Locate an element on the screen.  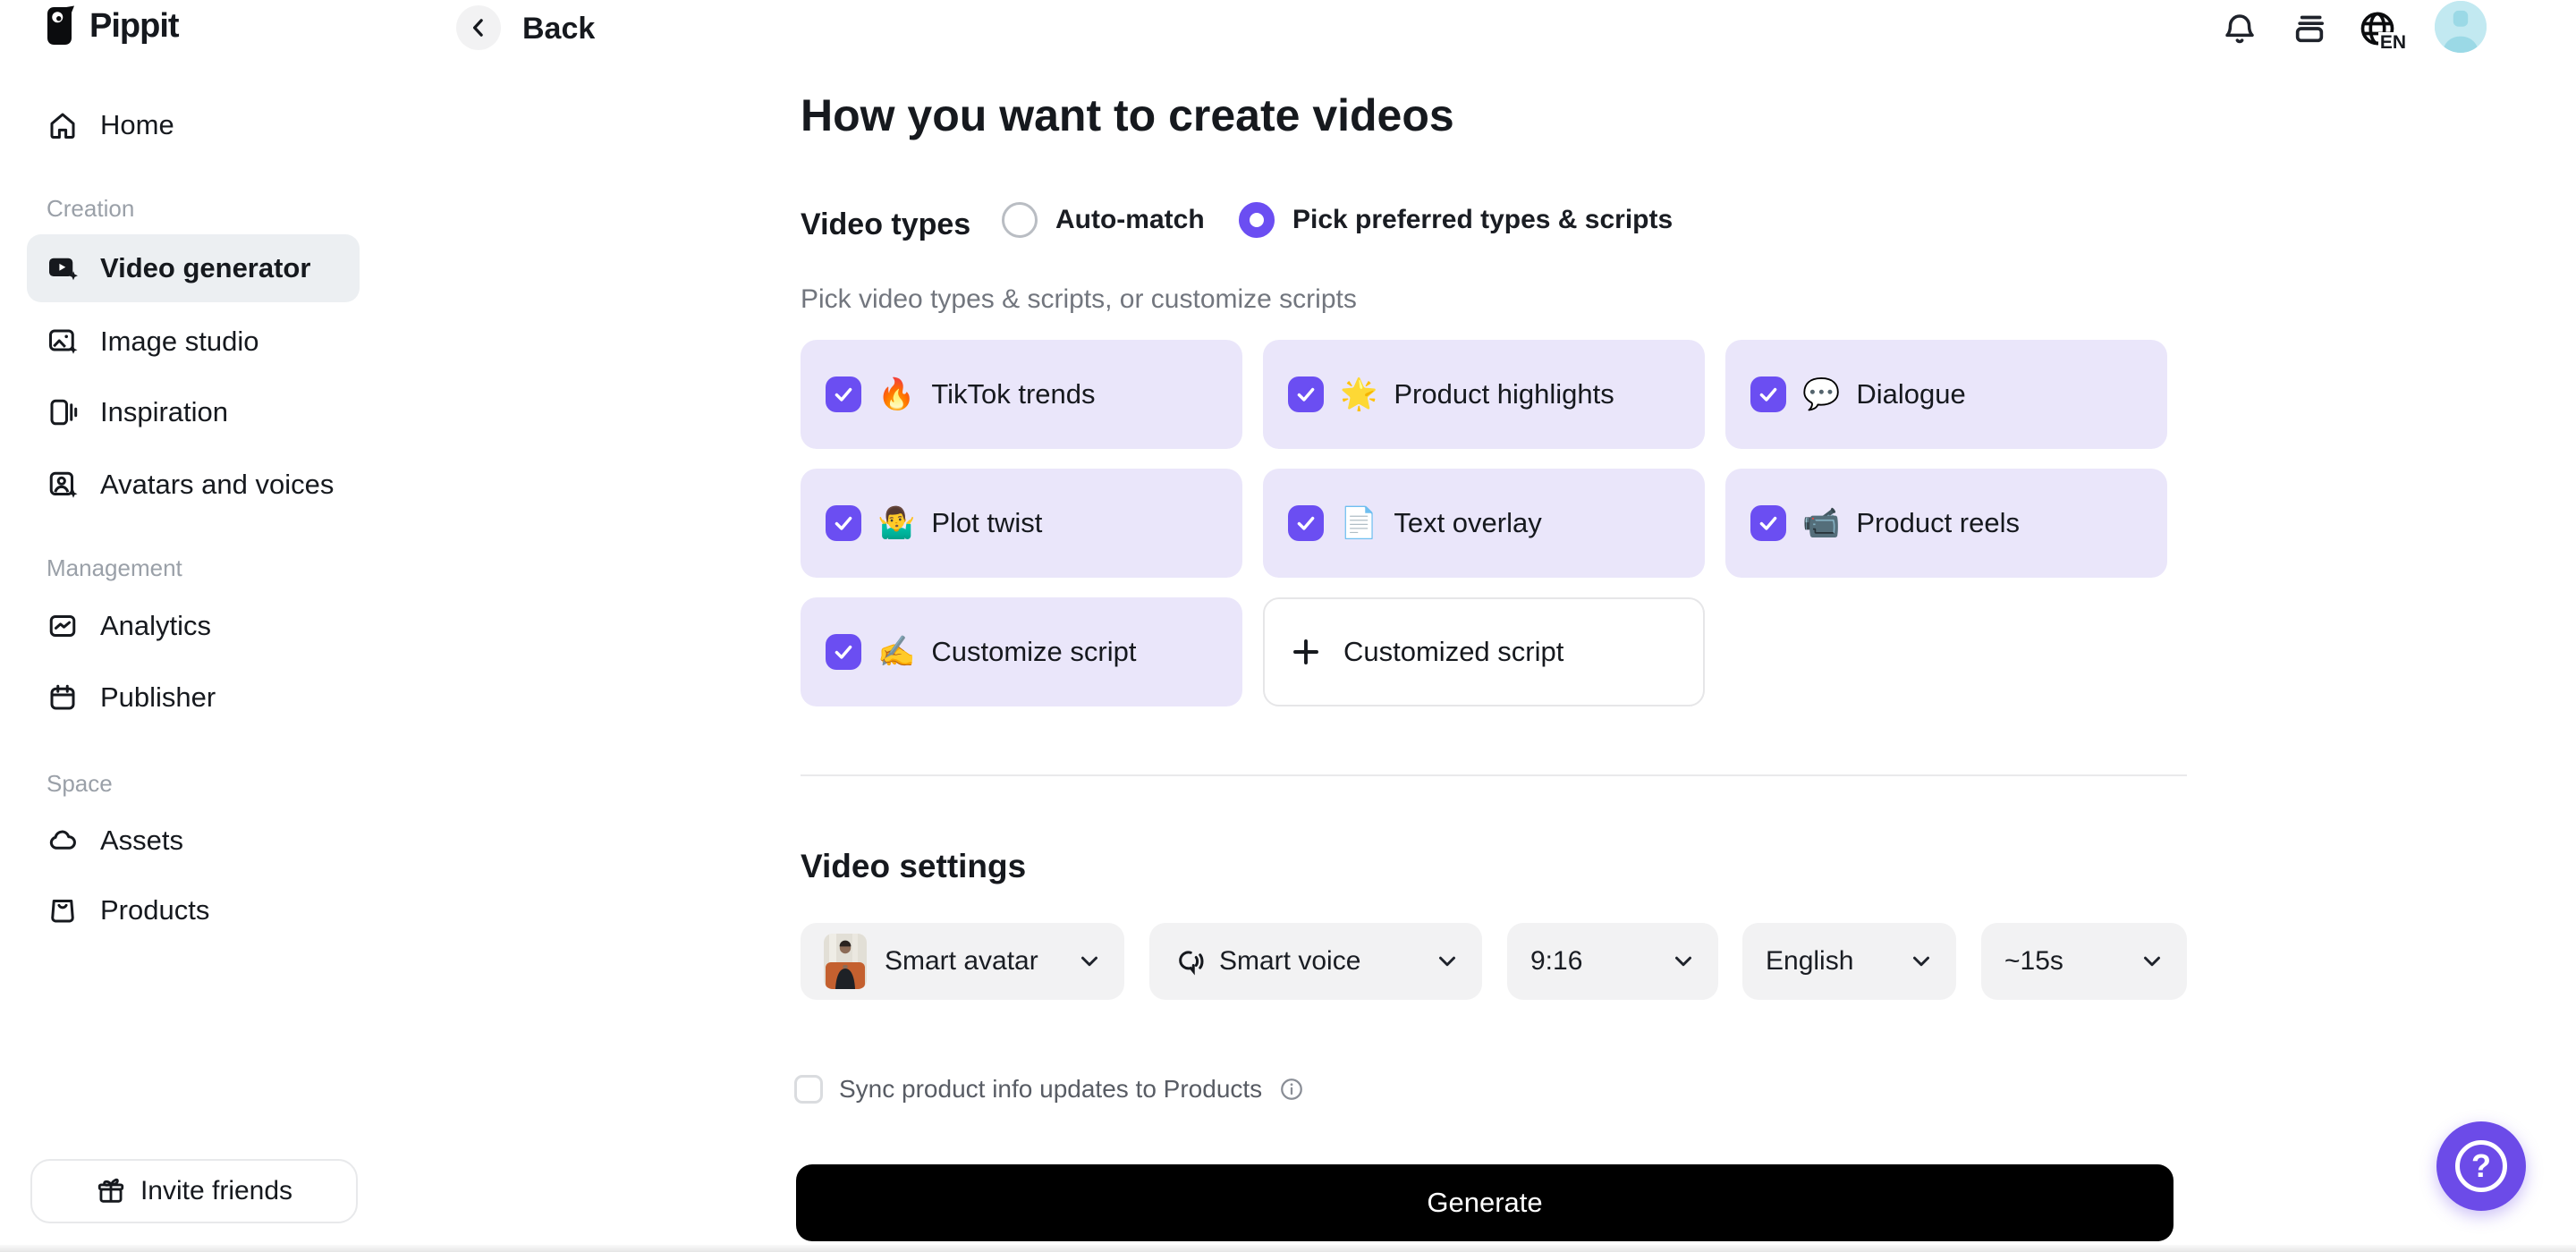
sidebar-item-image-studio: Image studio is located at coordinates (193, 342).